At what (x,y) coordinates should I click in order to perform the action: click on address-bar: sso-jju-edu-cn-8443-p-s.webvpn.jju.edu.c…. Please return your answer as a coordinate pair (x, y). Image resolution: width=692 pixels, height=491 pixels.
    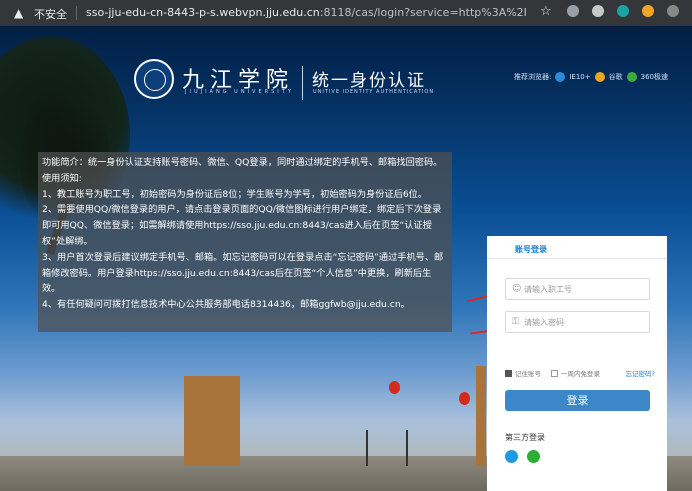
    Looking at the image, I should click on (306, 12).